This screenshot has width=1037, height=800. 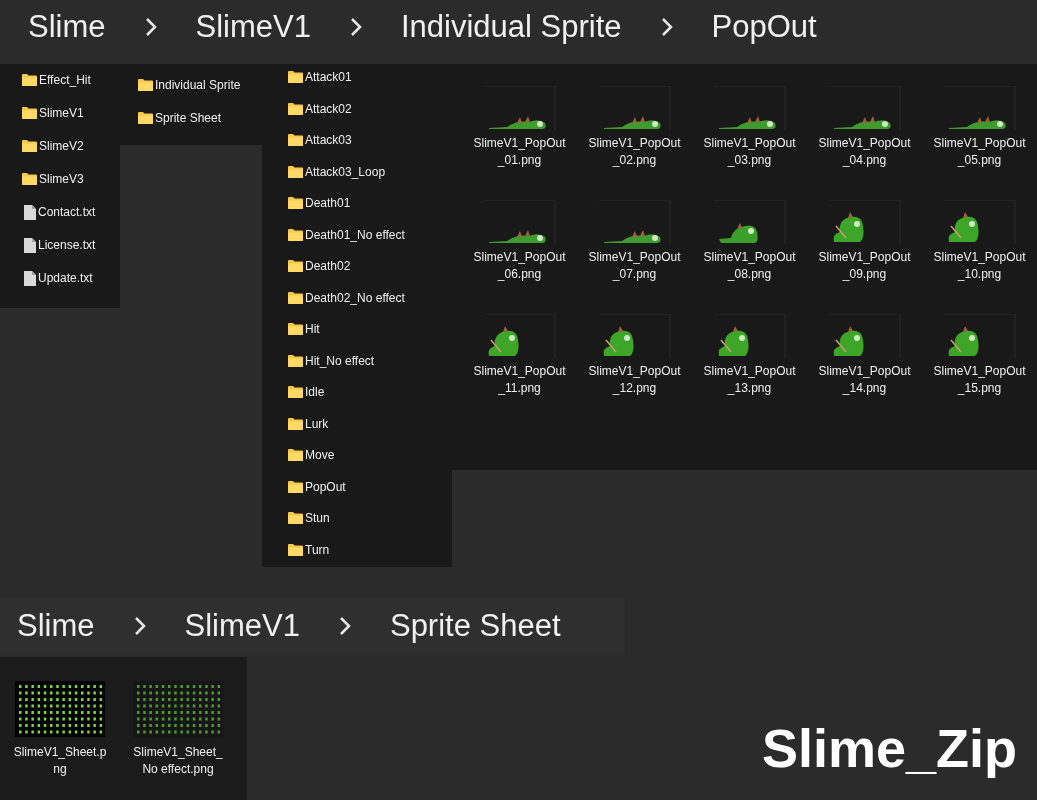 I want to click on image-file-item: SlimeV1_PopOut _01.png, so click(x=519, y=127).